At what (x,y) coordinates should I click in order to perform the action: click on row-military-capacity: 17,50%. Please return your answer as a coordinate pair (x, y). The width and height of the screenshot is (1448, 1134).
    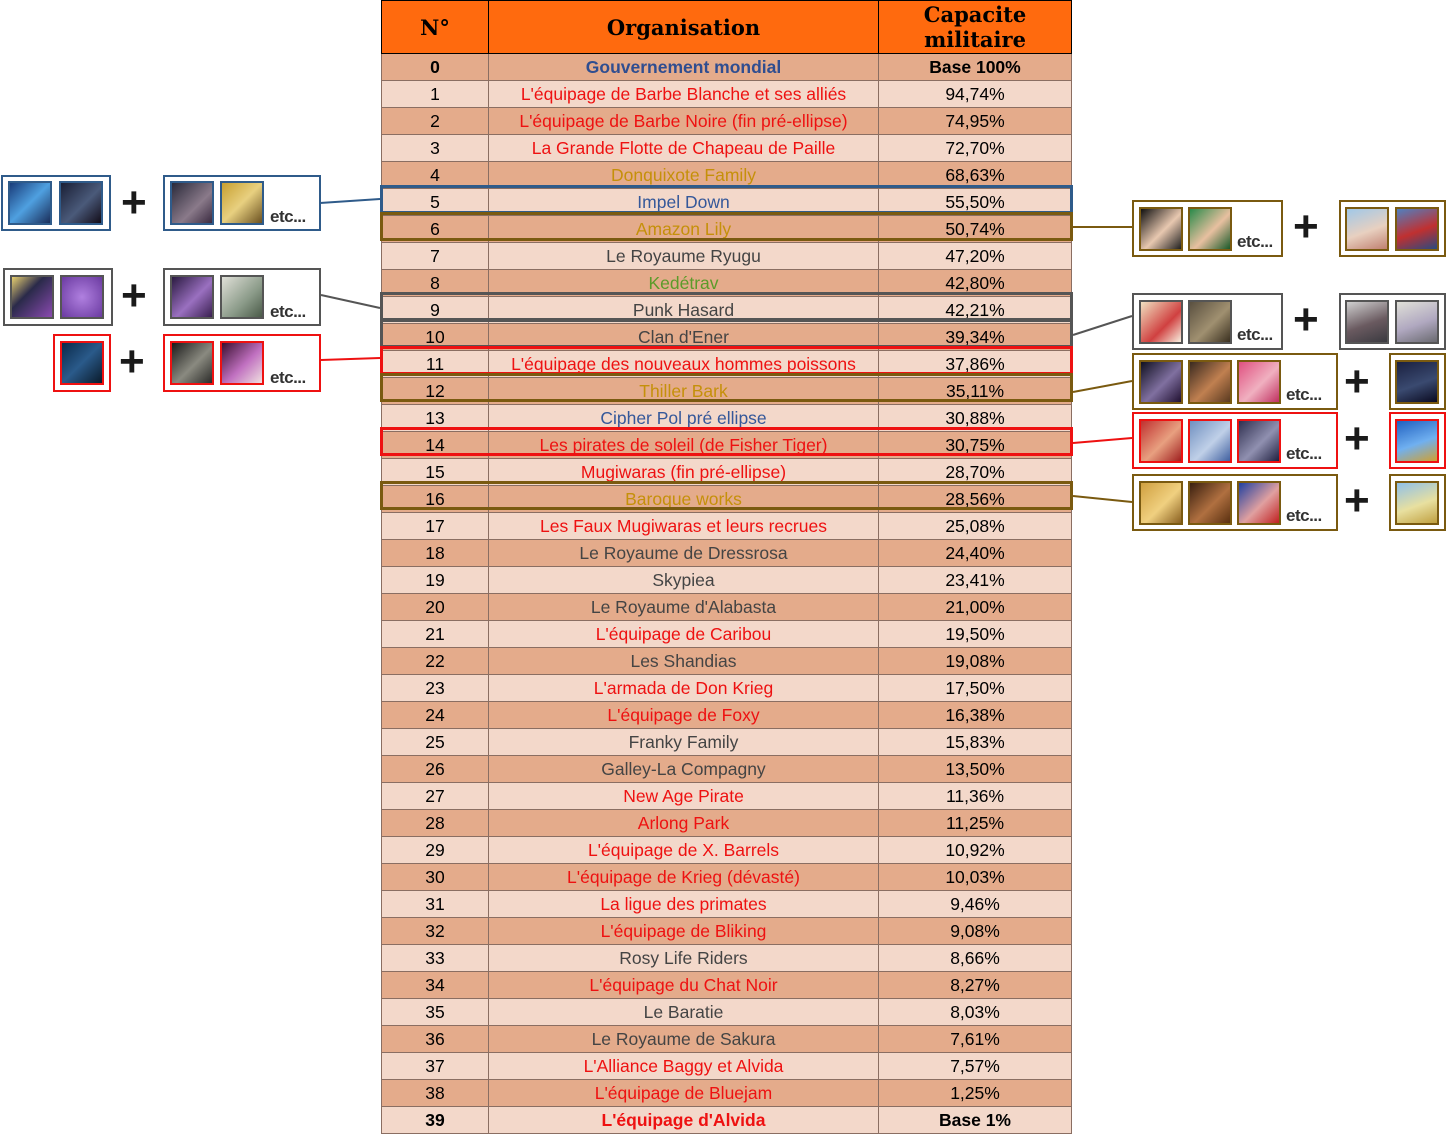
    Looking at the image, I should click on (975, 688).